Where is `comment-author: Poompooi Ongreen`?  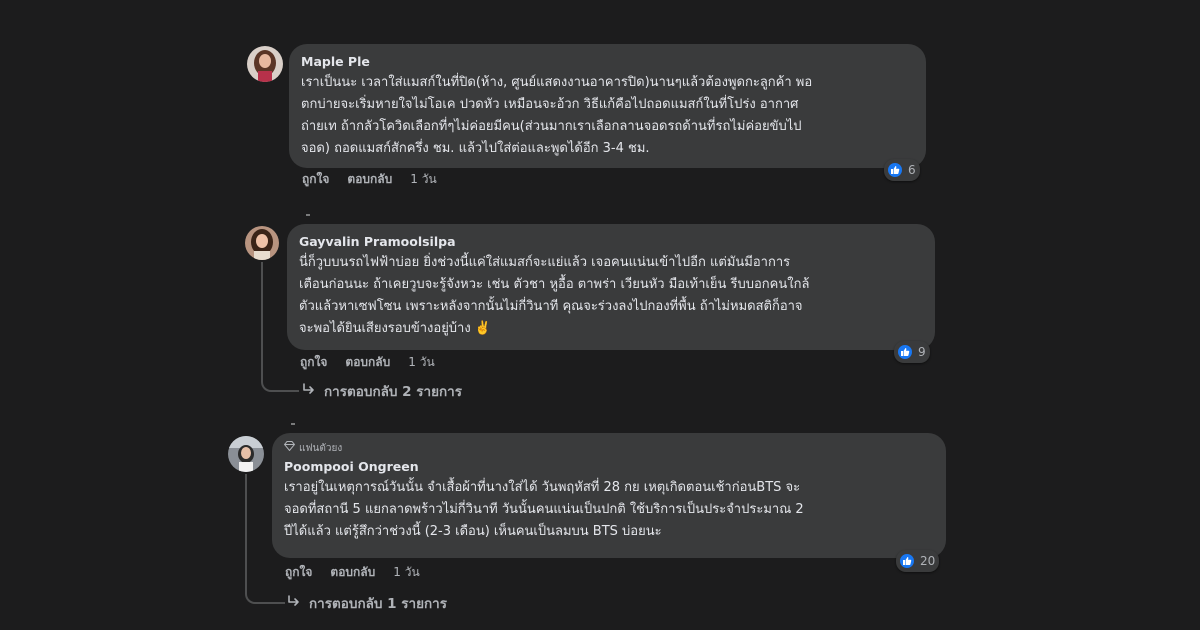
comment-author: Poompooi Ongreen is located at coordinates (609, 466).